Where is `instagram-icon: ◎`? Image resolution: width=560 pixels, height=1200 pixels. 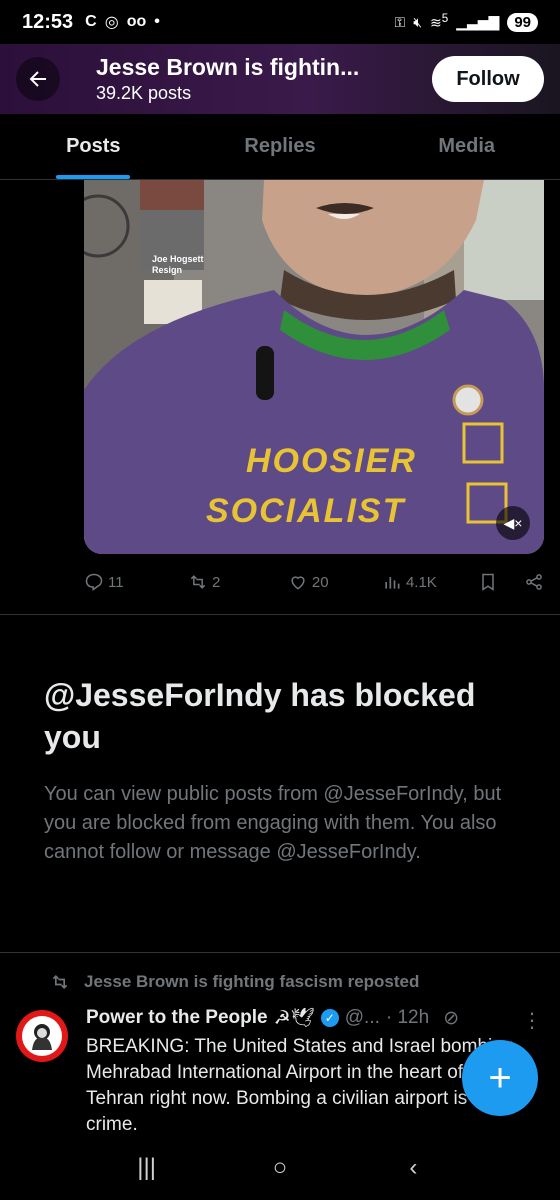 instagram-icon: ◎ is located at coordinates (111, 22).